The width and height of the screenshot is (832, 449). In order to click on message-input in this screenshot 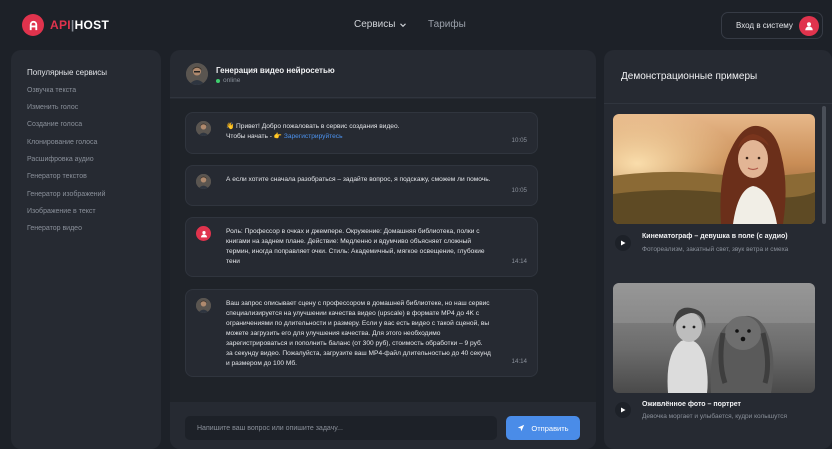, I will do `click(341, 428)`.